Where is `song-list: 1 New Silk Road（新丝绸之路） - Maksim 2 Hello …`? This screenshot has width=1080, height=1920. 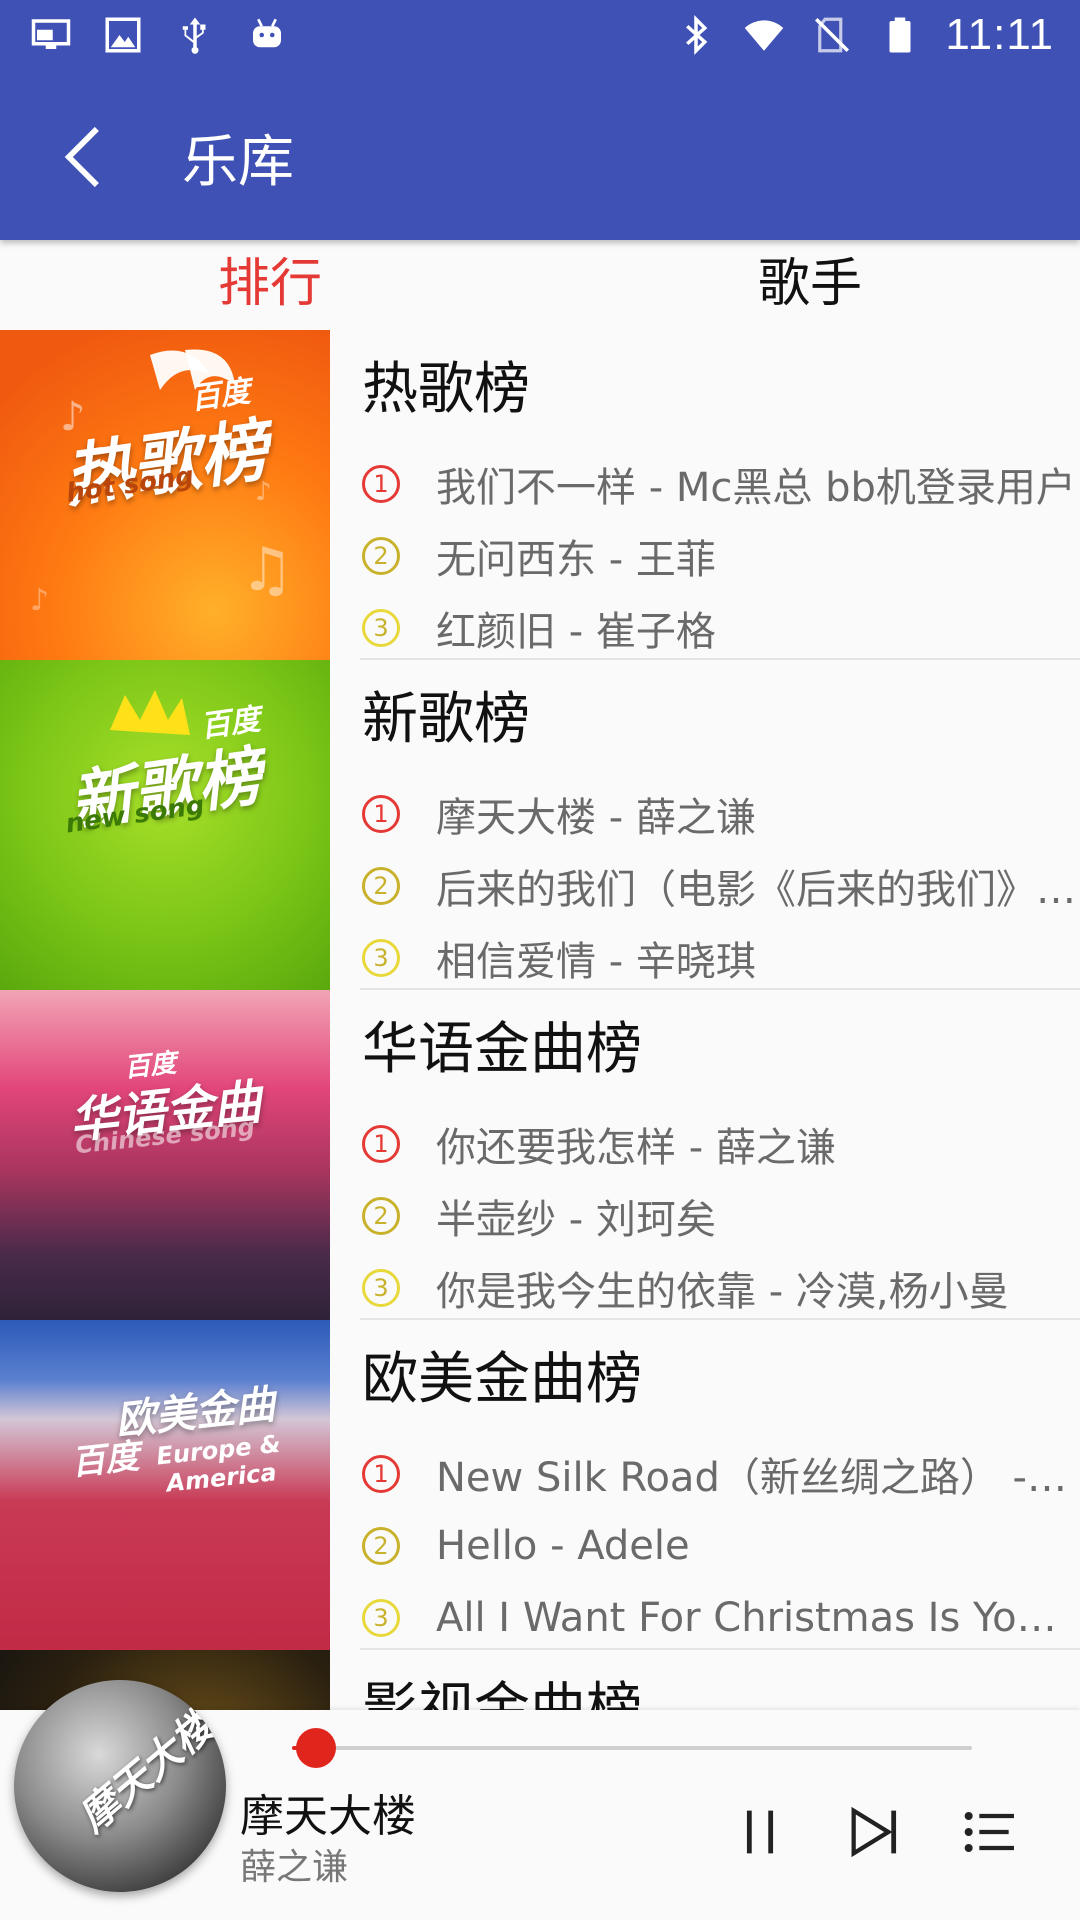 song-list: 1 New Silk Road（新丝绸之路） - Maksim 2 Hello … is located at coordinates (720, 1546).